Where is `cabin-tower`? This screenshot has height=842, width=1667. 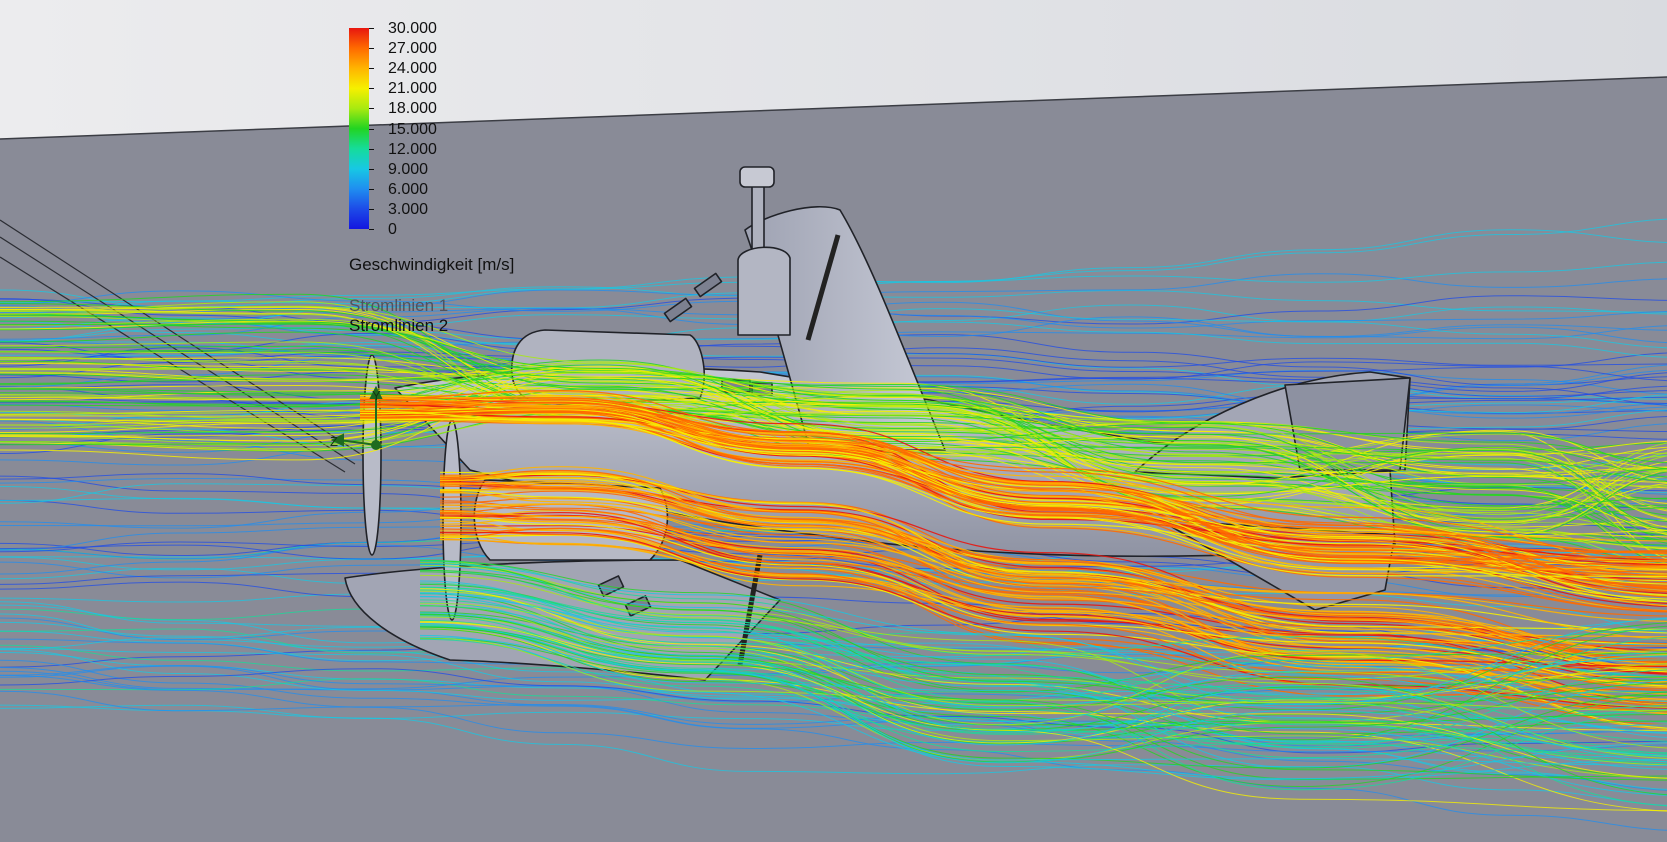
cabin-tower is located at coordinates (764, 291).